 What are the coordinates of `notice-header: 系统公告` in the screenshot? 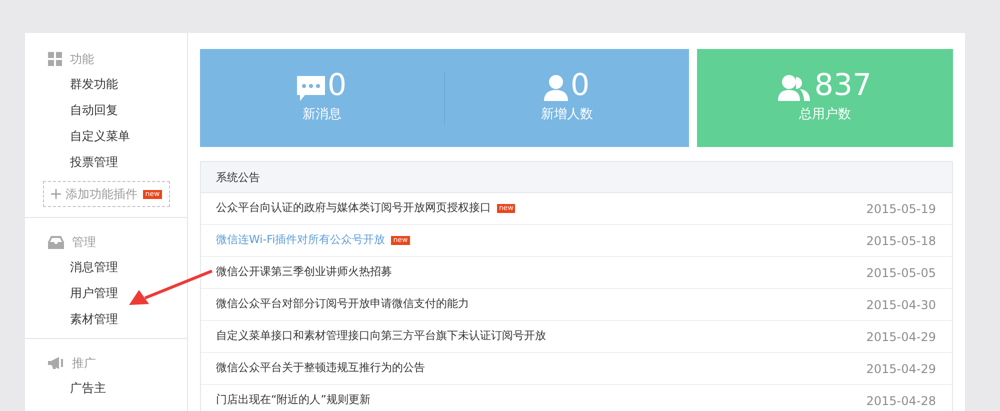 It's located at (576, 177).